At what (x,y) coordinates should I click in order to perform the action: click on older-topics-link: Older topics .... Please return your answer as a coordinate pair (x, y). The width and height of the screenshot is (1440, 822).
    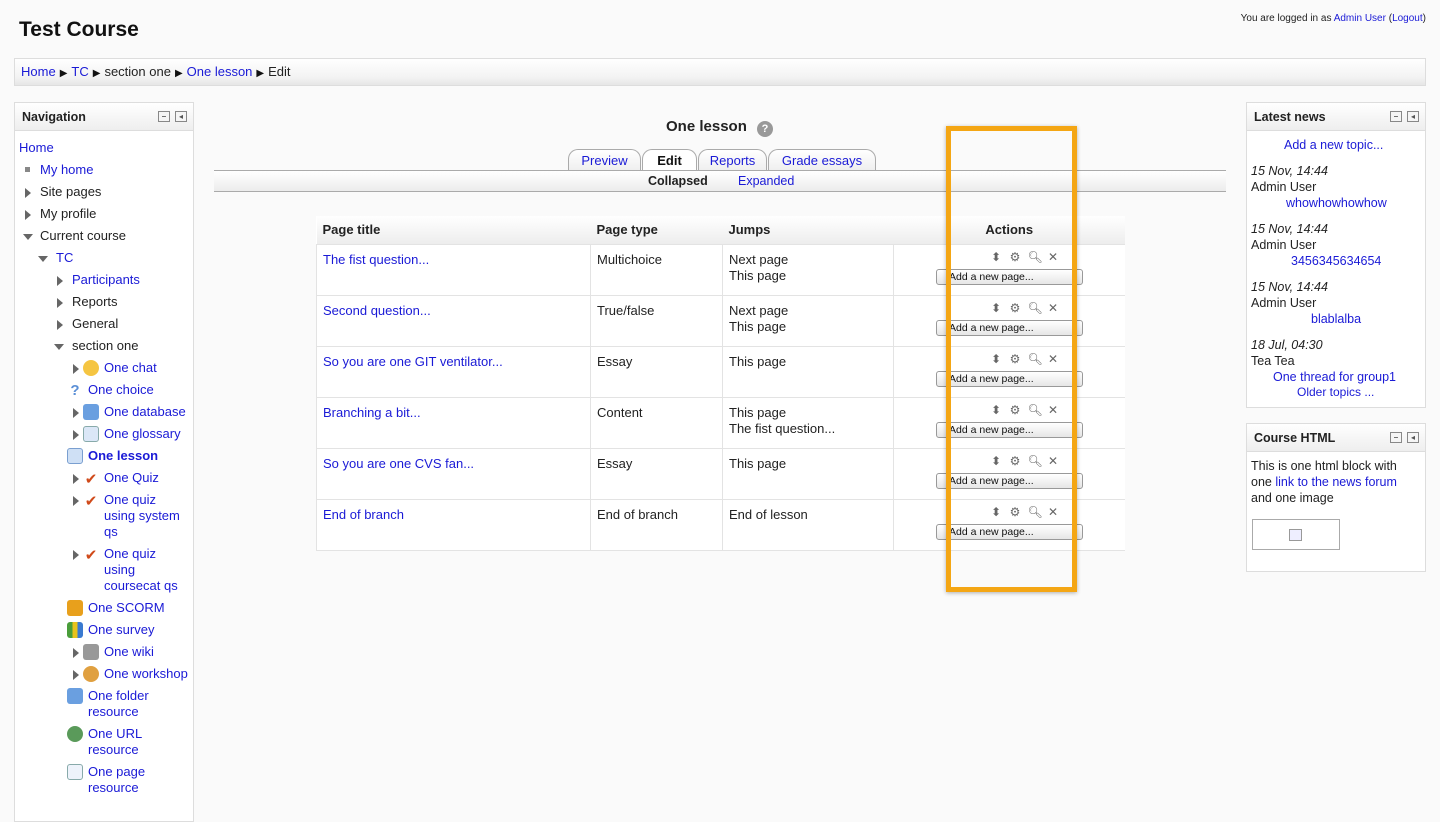
    Looking at the image, I should click on (1335, 392).